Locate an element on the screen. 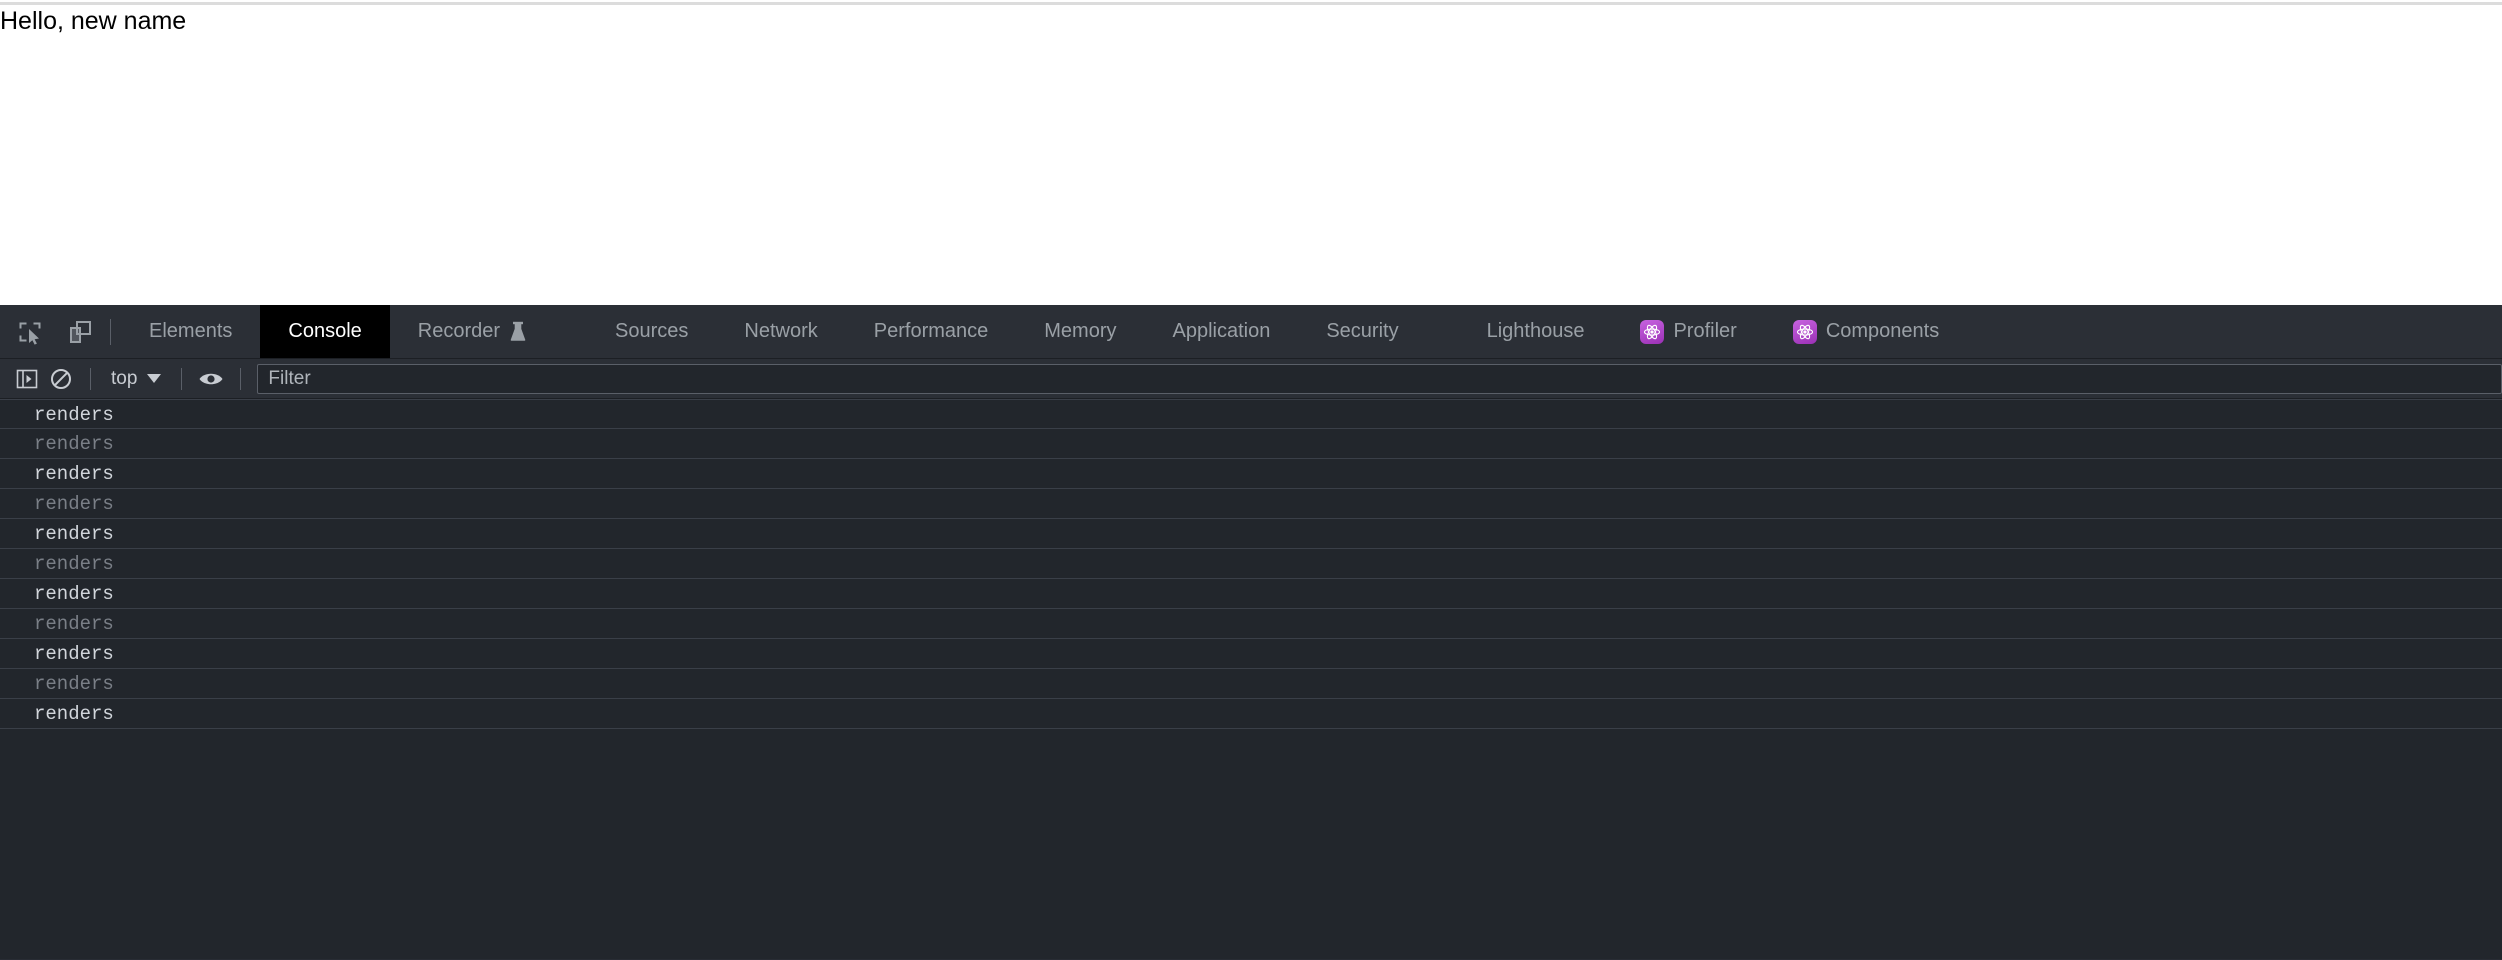  tab-recorder-label: Recorder is located at coordinates (459, 331).